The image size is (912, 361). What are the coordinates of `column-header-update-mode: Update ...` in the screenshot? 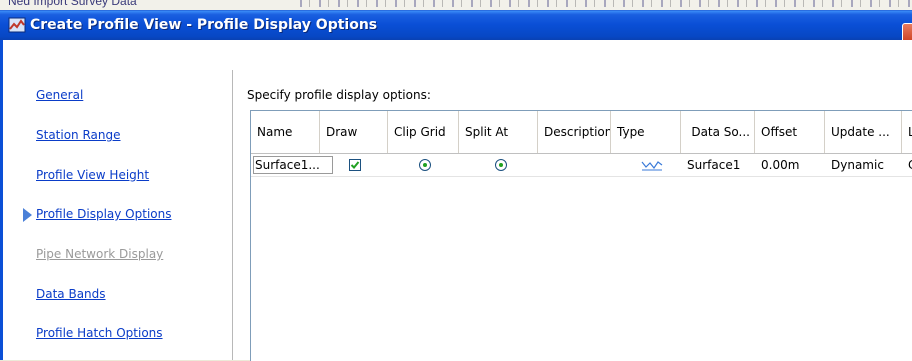 It's located at (863, 132).